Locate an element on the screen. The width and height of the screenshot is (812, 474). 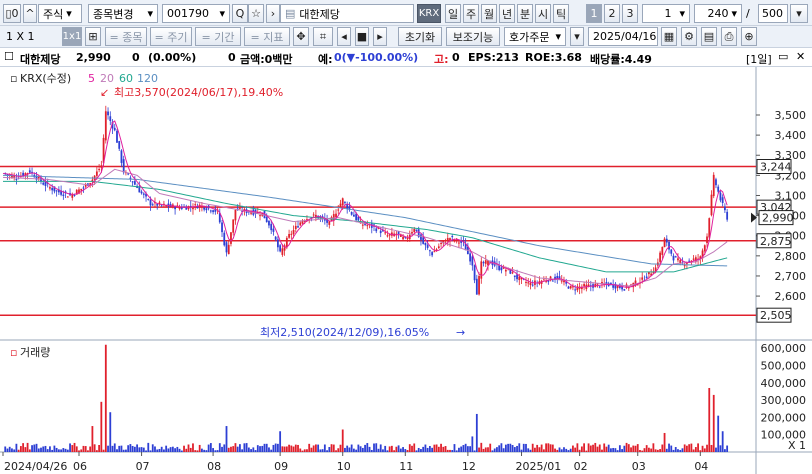
reset-button: 초기화 is located at coordinates (420, 36).